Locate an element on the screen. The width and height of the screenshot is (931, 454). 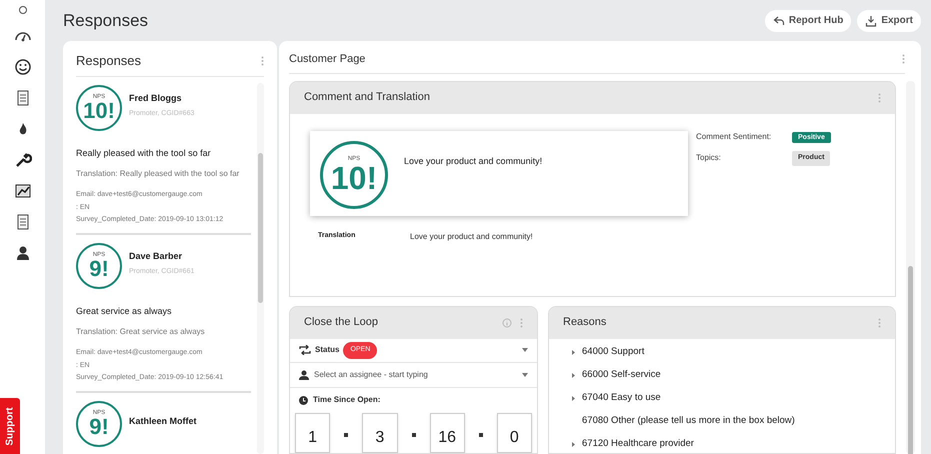
time-box: 0 is located at coordinates (514, 433).